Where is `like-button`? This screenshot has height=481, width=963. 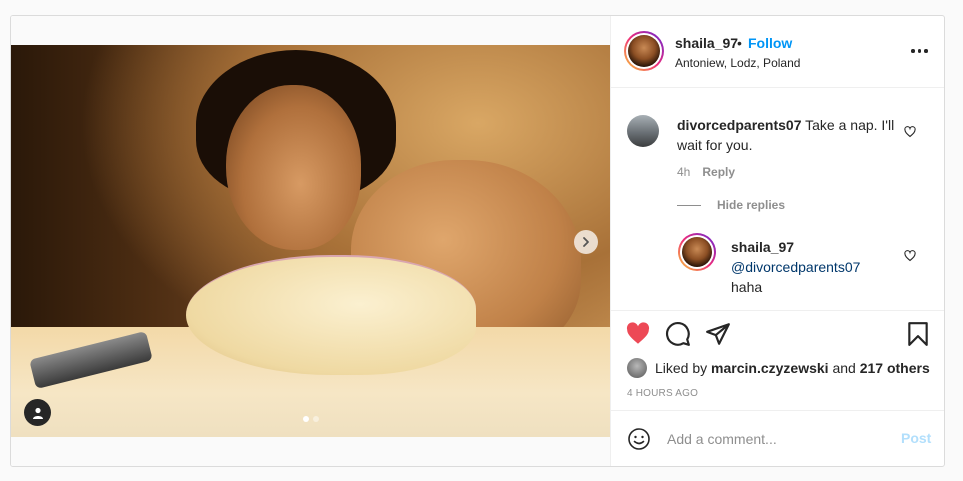 like-button is located at coordinates (638, 334).